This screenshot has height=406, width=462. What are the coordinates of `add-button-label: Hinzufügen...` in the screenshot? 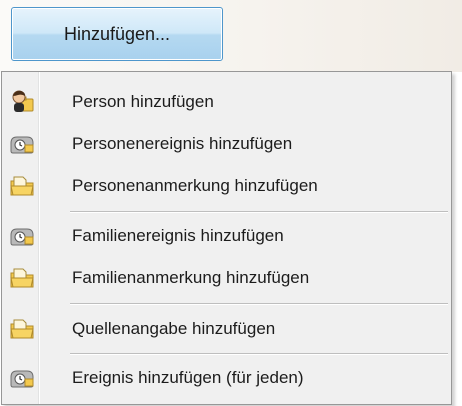 It's located at (117, 33).